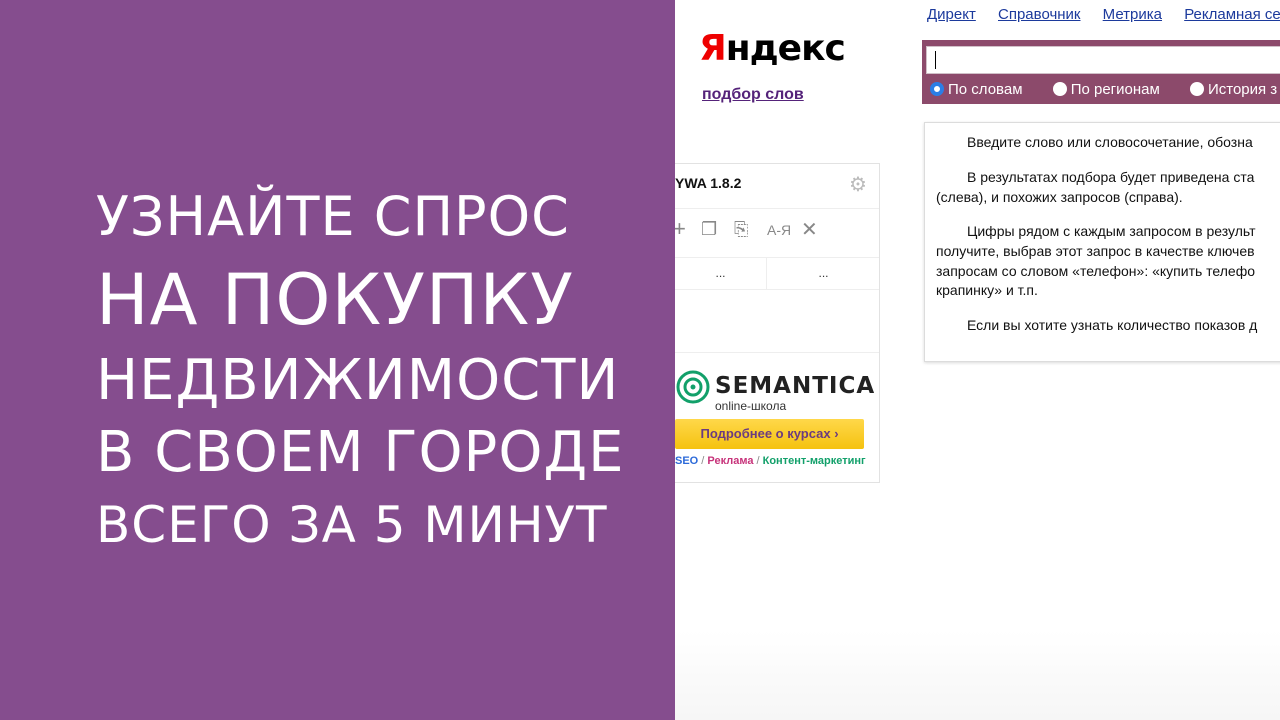 The height and width of the screenshot is (720, 1280). I want to click on help-text-line: (слева), и похожих запросов (справа)., so click(1059, 197).